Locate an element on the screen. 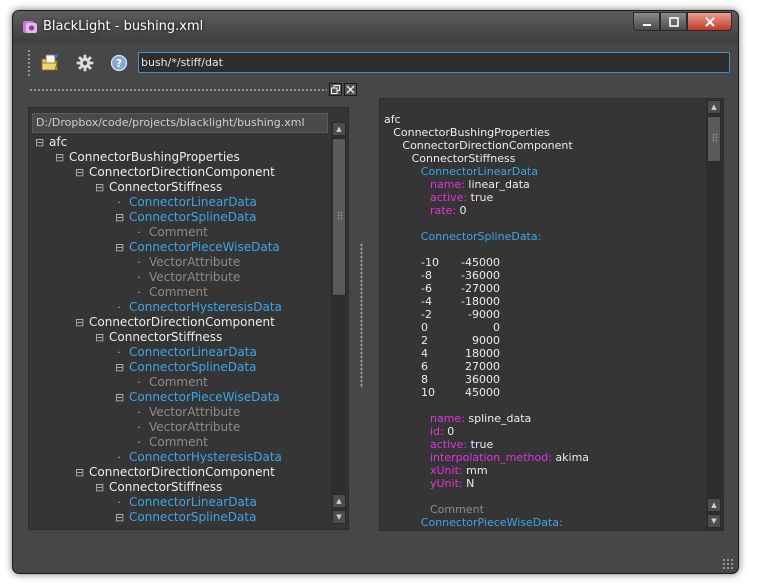  tree-dock-header is located at coordinates (192, 90).